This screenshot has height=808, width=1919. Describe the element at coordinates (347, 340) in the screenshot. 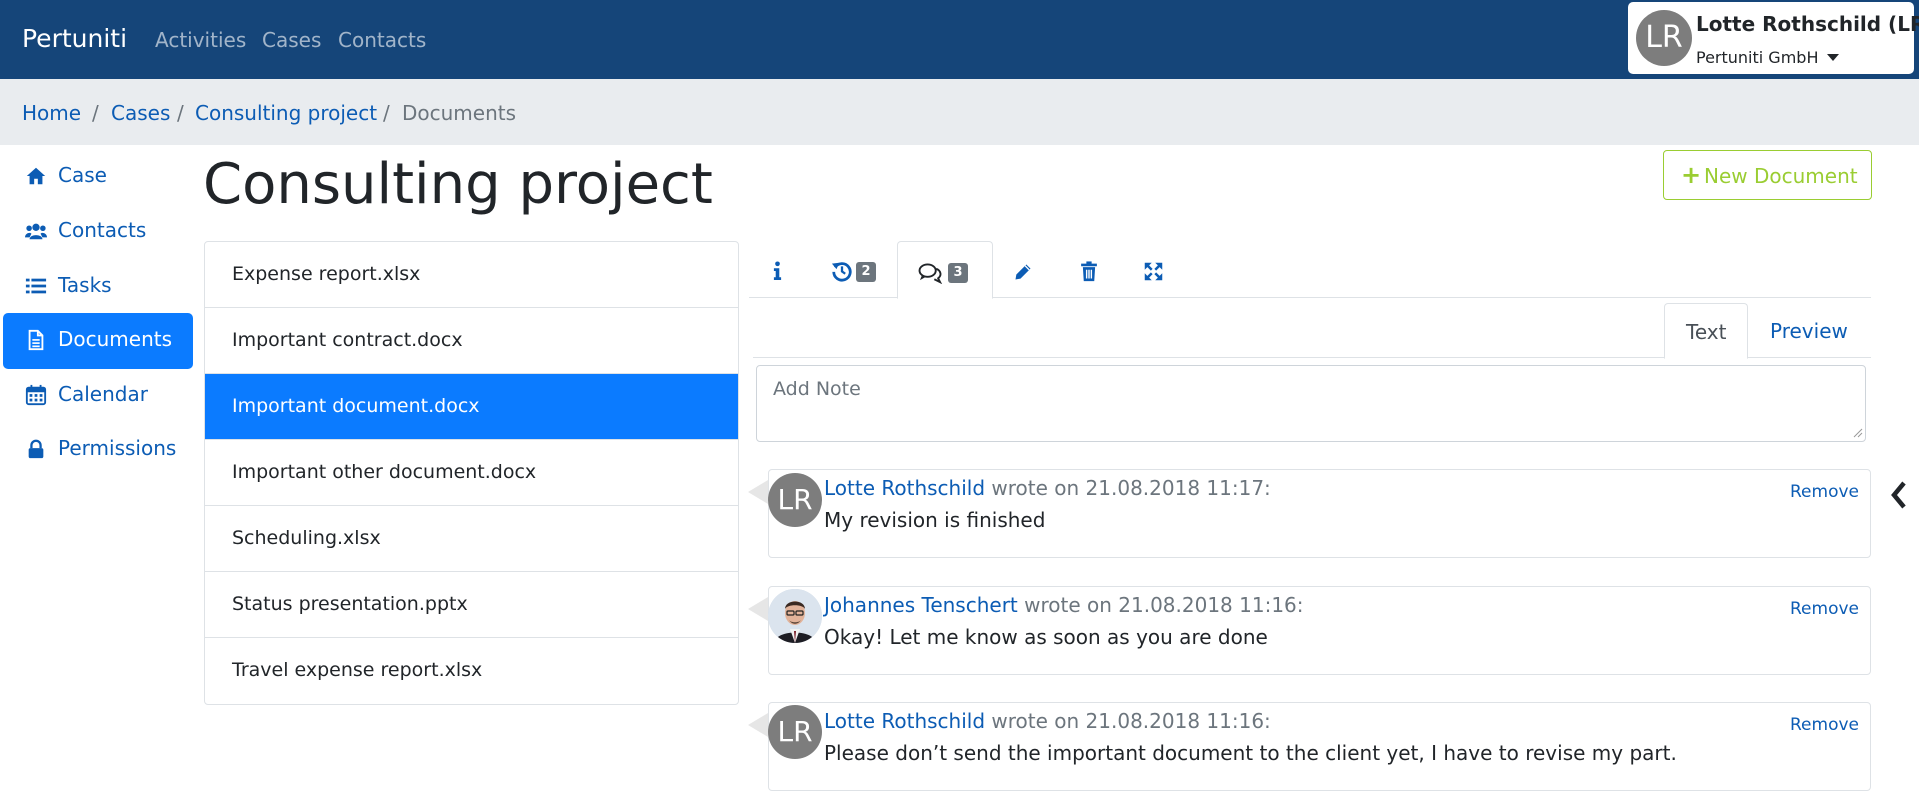

I see `document-name: Important contract.docx` at that location.